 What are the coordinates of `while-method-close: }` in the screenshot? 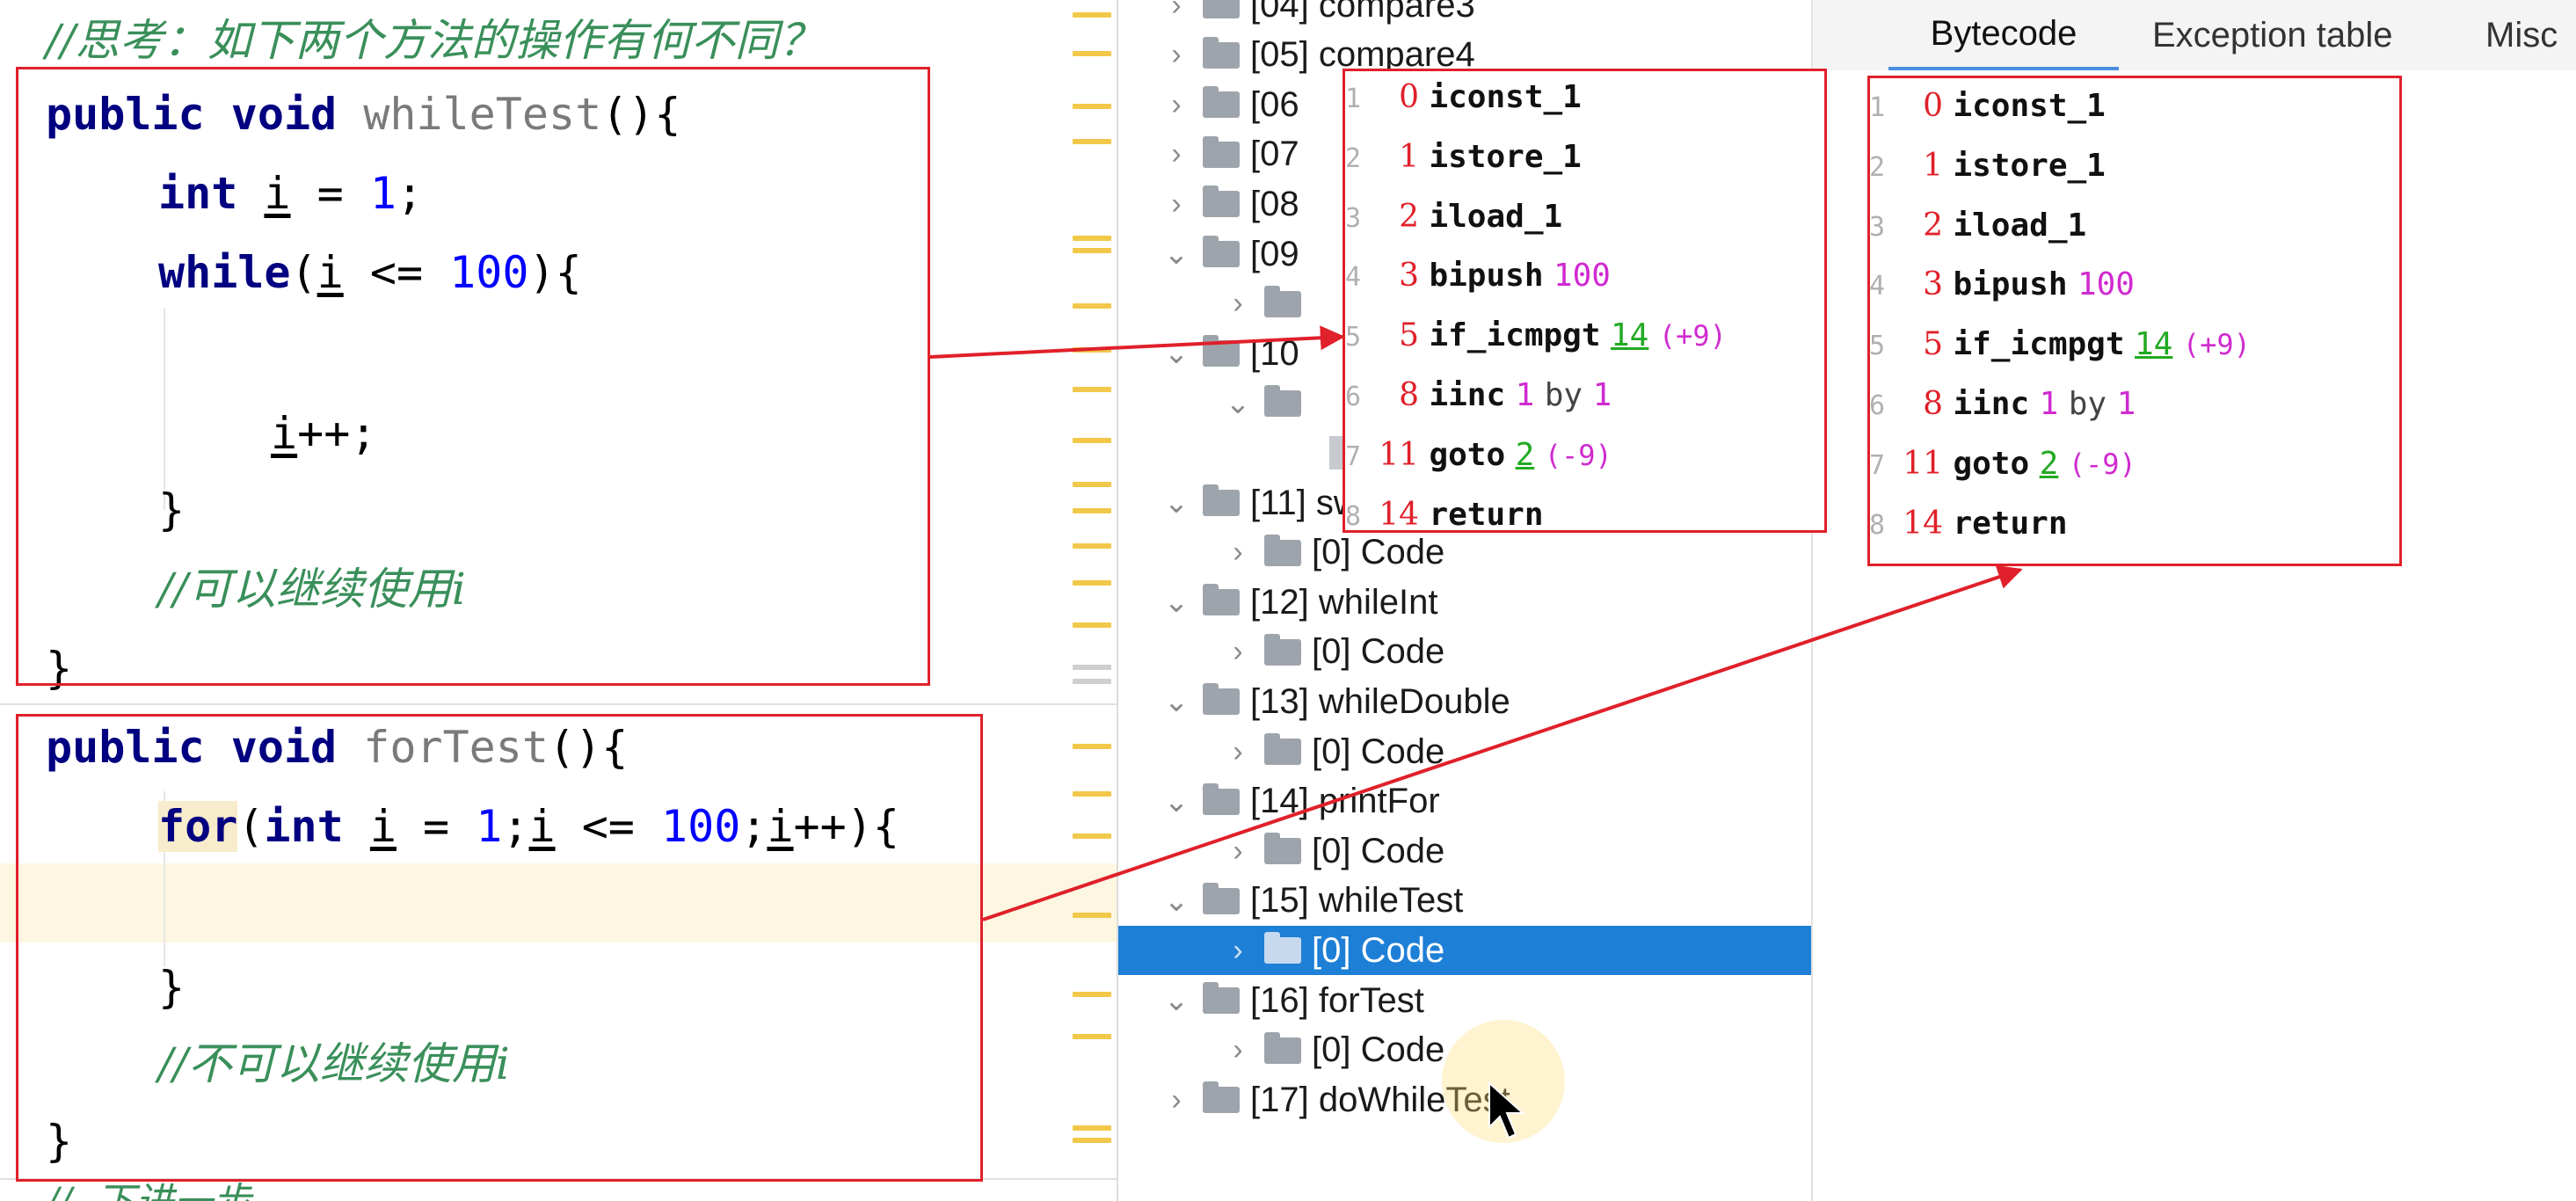 It's located at (59, 668).